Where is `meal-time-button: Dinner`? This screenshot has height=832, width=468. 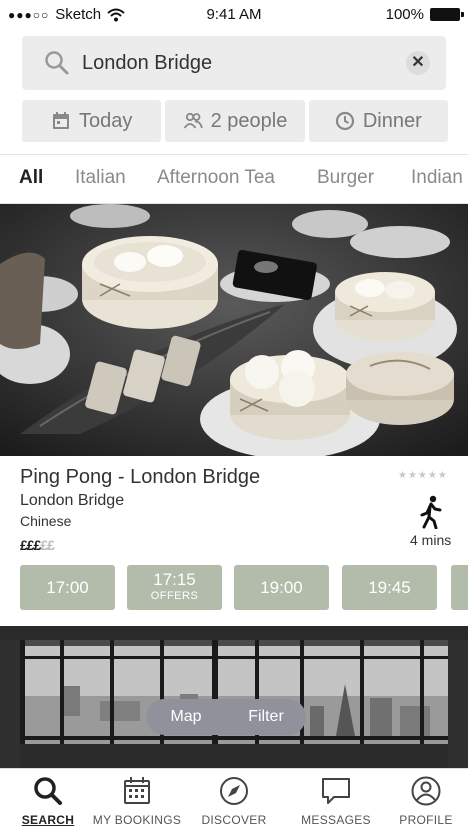
meal-time-button: Dinner is located at coordinates (378, 121).